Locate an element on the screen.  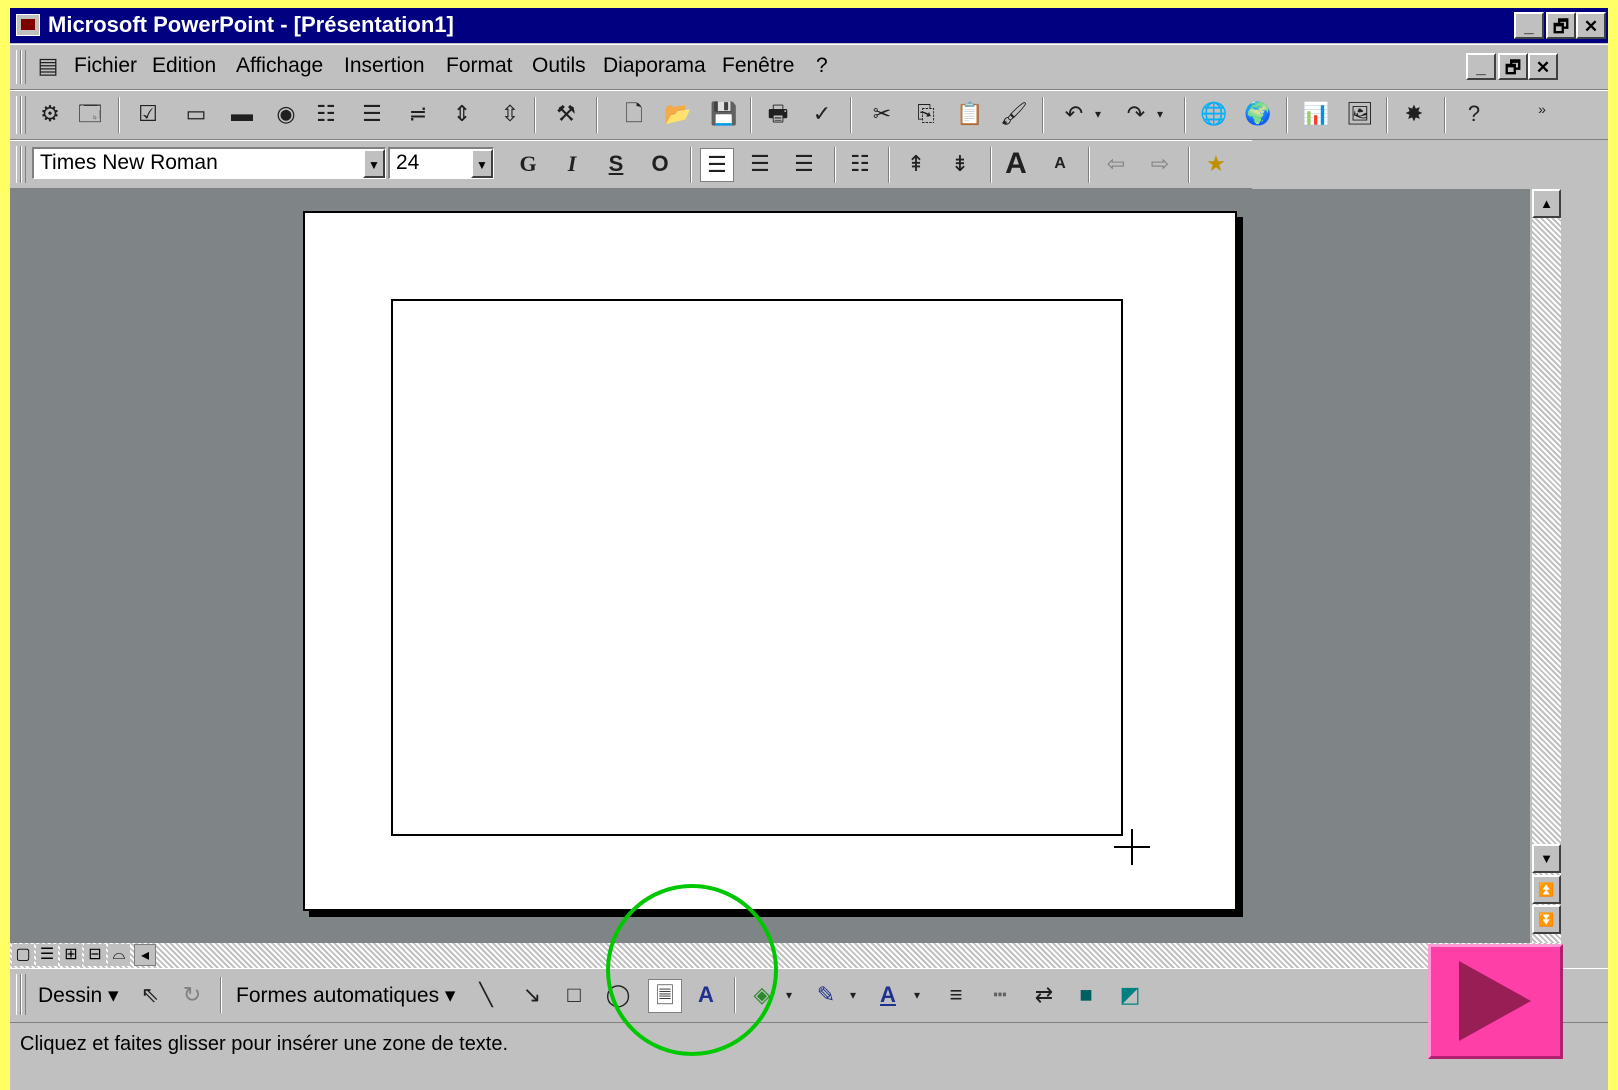
decrease-font-size-icon: A is located at coordinates (1060, 164).